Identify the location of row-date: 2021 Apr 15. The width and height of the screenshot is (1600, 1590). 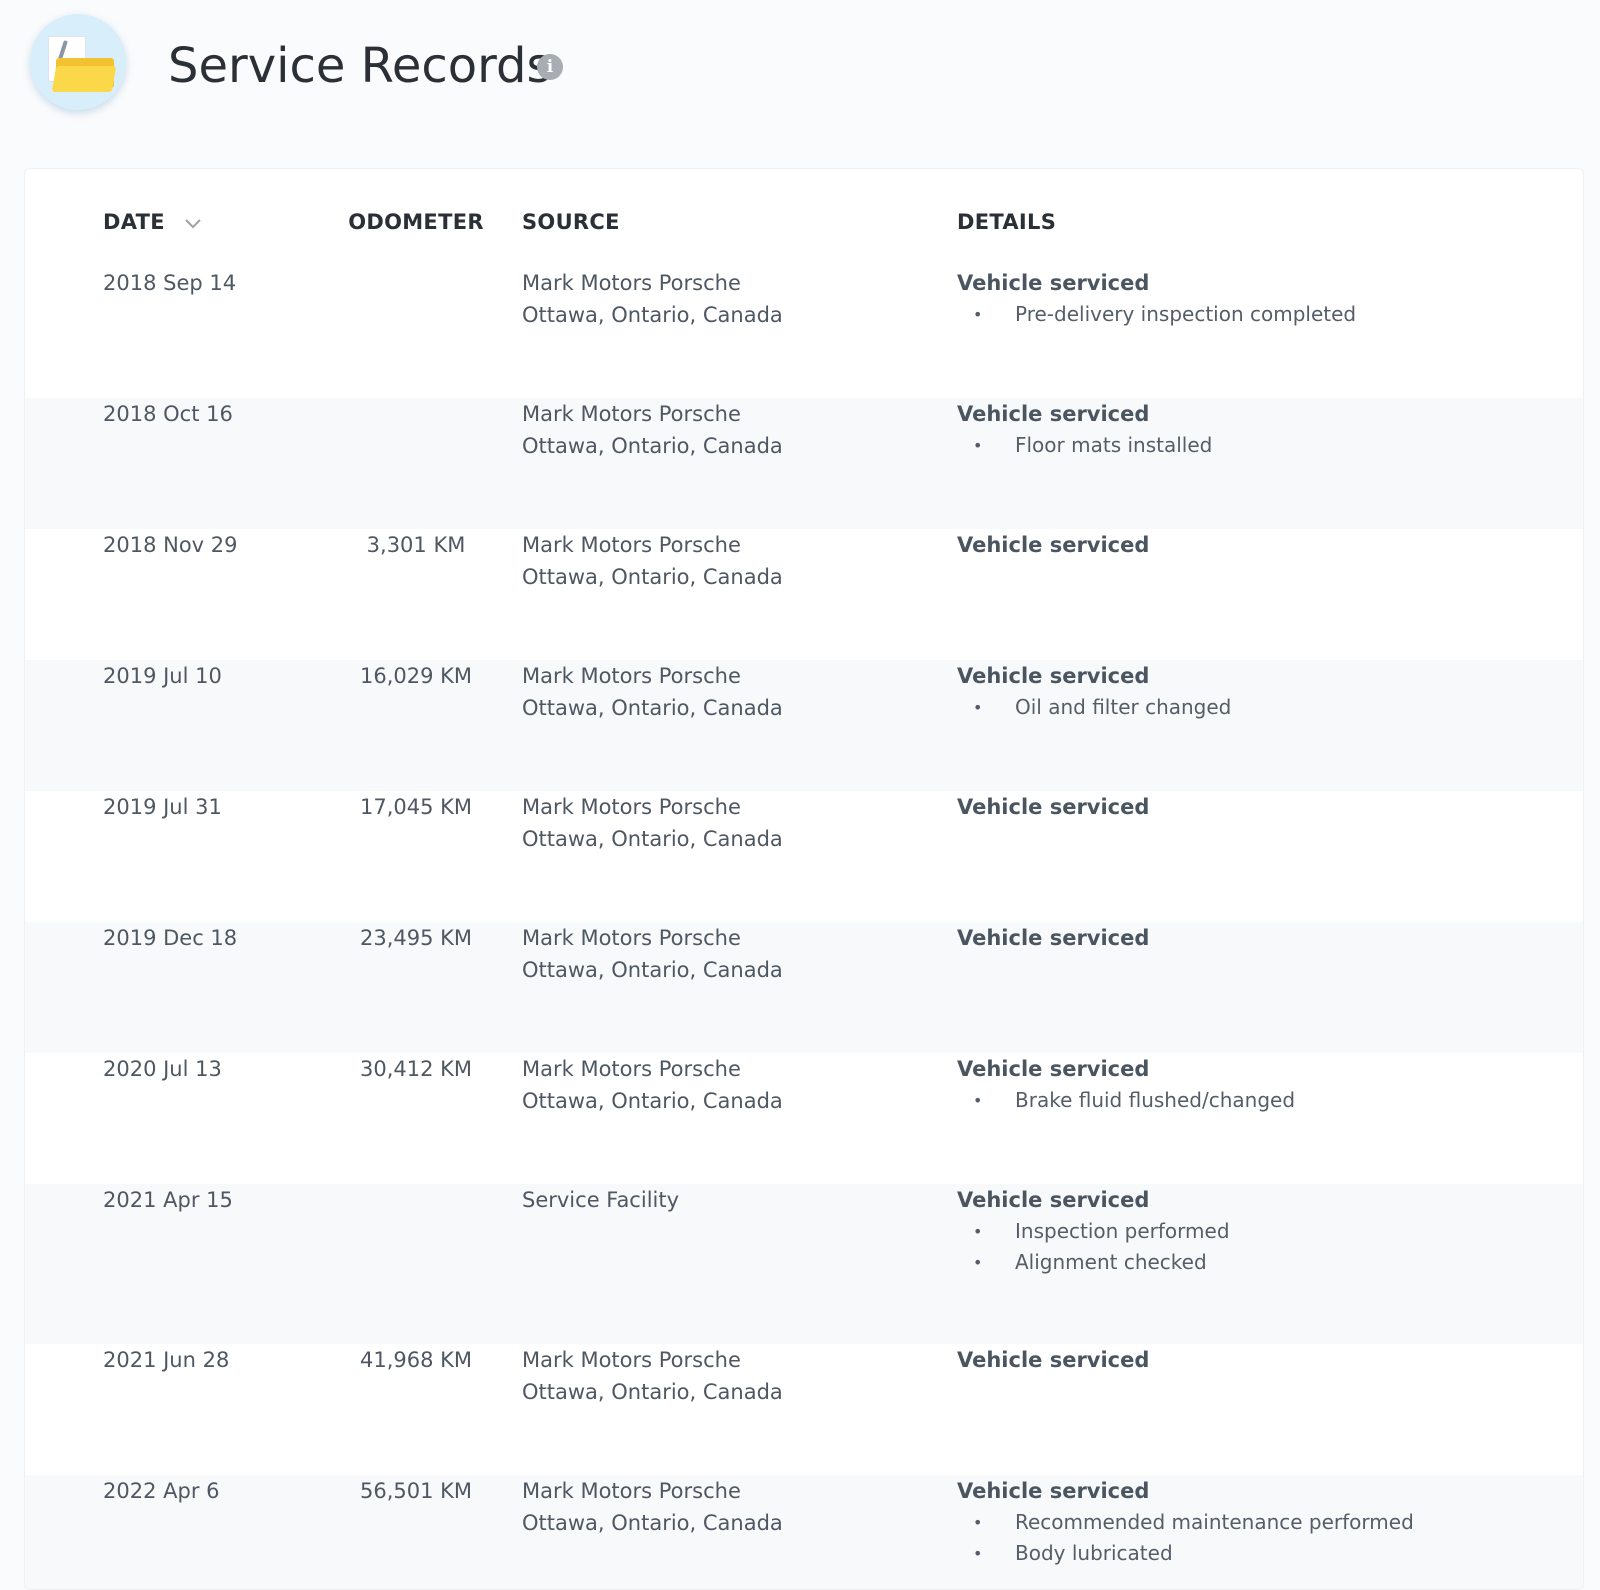
(168, 1200).